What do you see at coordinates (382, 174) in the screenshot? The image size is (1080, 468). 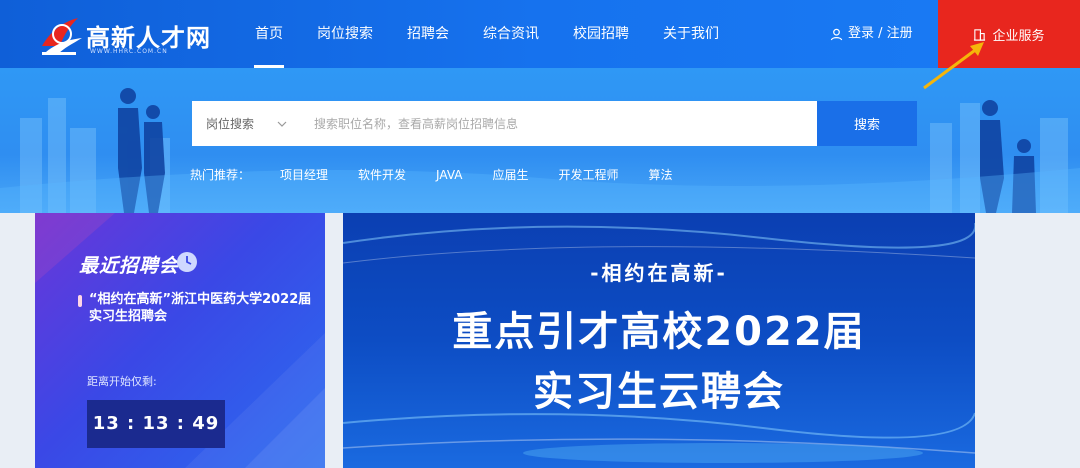 I see `hot-item: 软件开发` at bounding box center [382, 174].